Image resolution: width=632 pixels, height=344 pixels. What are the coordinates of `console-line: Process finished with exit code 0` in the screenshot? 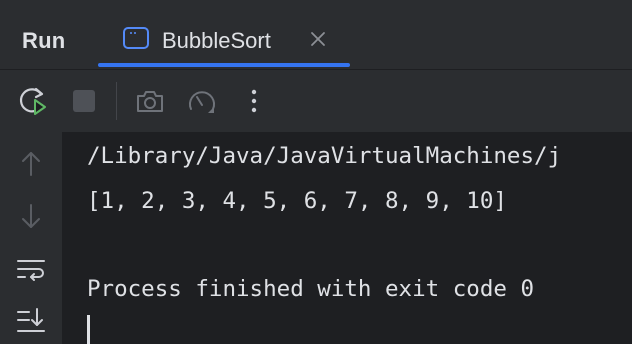 It's located at (311, 289).